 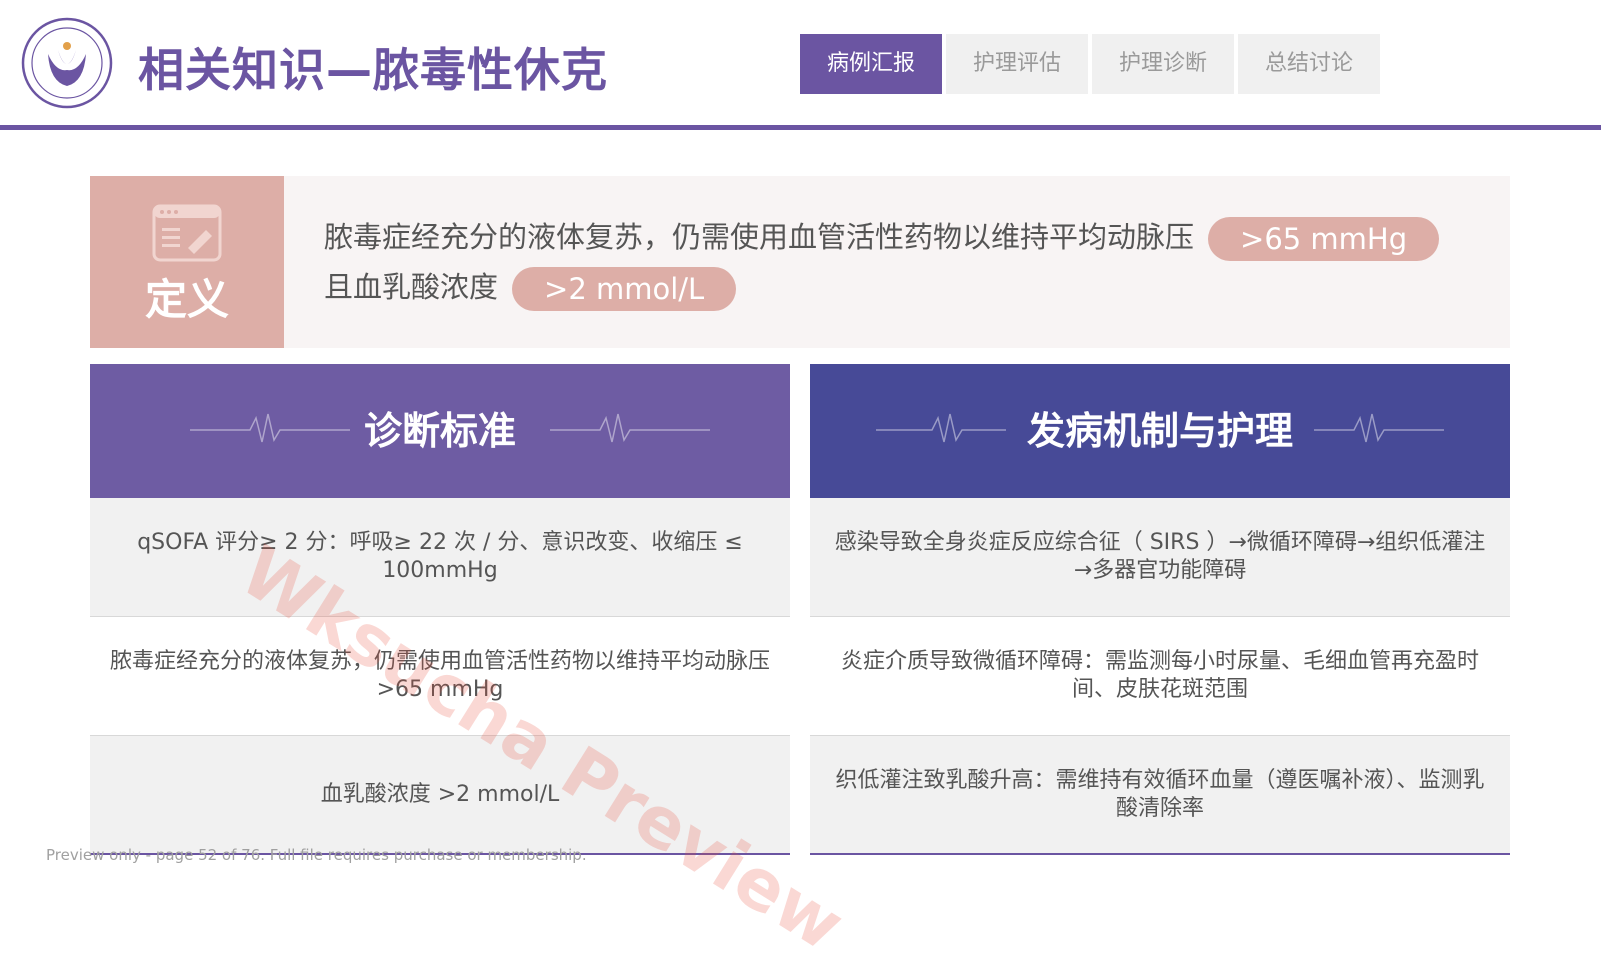 What do you see at coordinates (1163, 64) in the screenshot?
I see `tab-nursing-diagnosis: 护理诊断` at bounding box center [1163, 64].